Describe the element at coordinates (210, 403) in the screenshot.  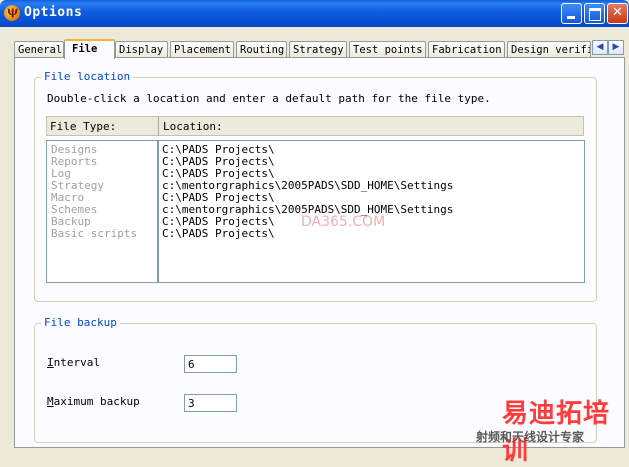
I see `maximum-backup-input: 3` at that location.